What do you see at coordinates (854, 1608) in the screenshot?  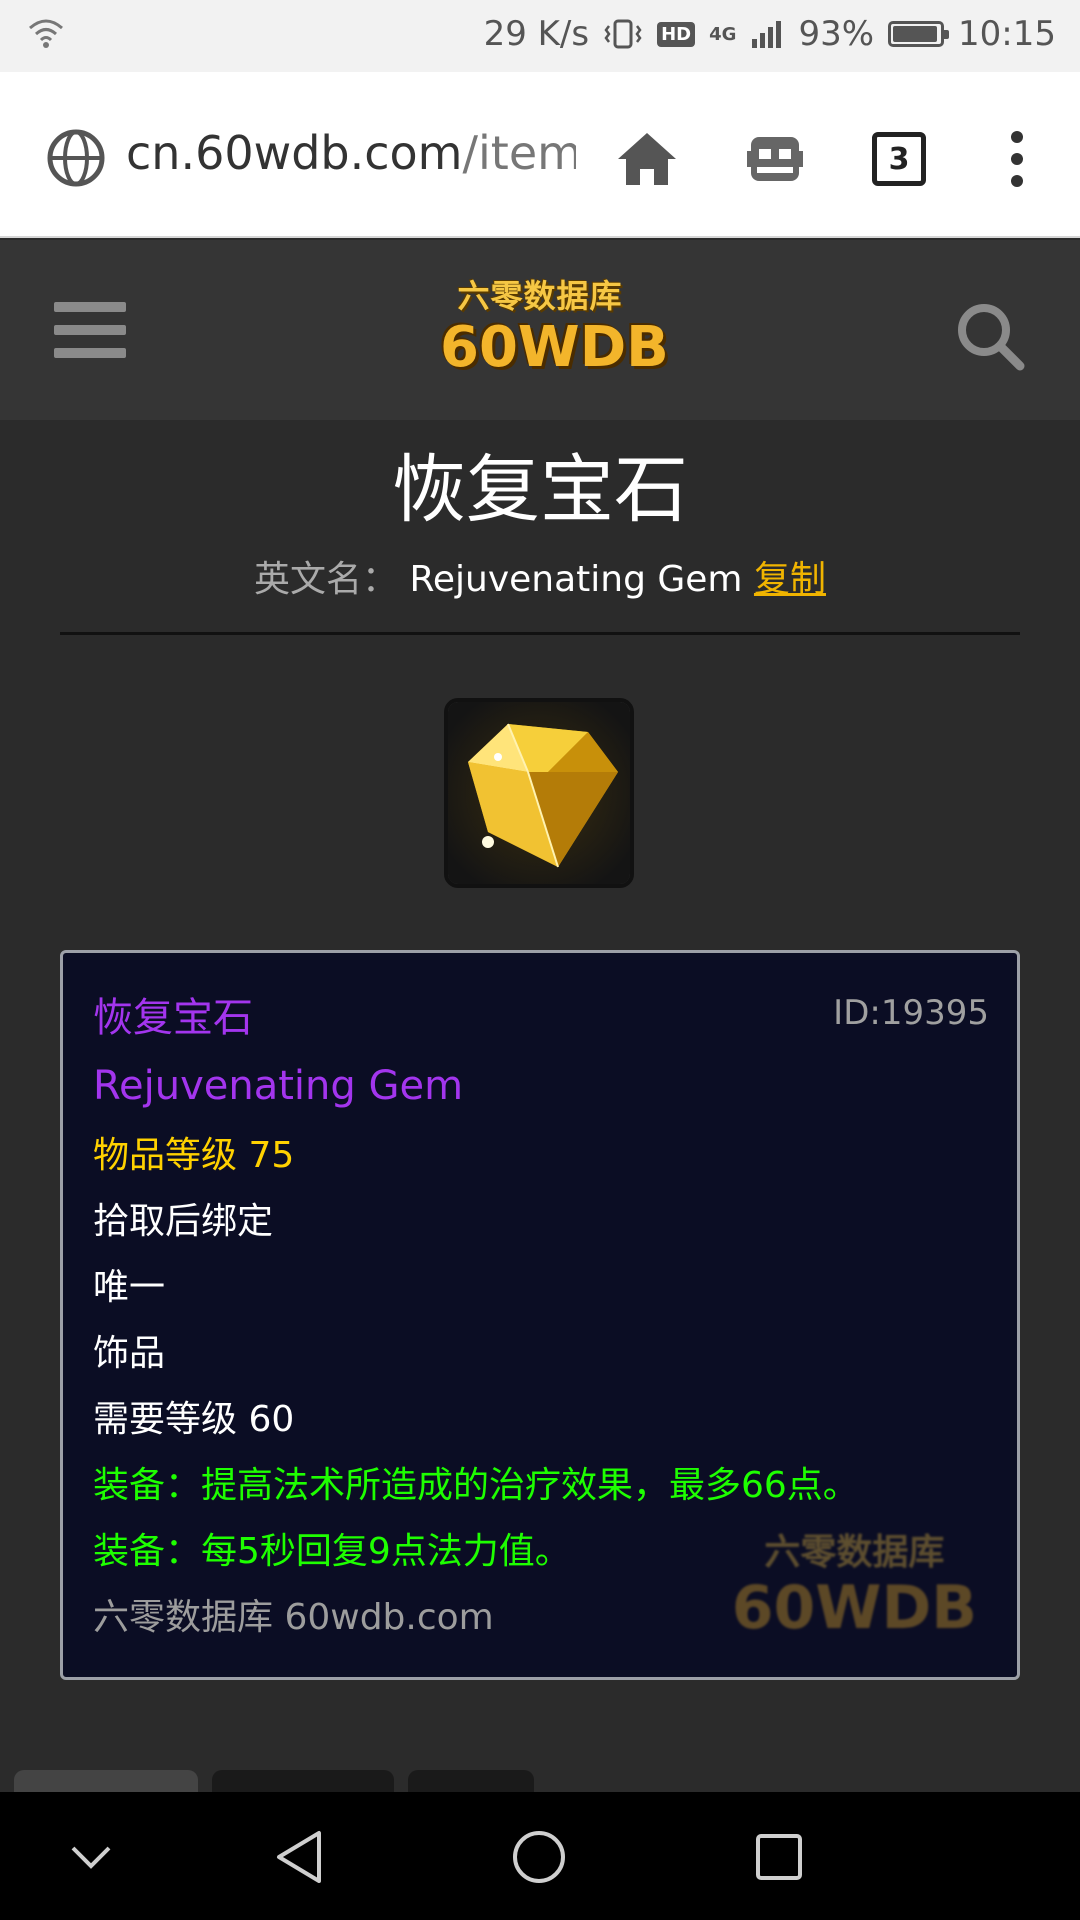 I see `watermark-en: 60WDB` at bounding box center [854, 1608].